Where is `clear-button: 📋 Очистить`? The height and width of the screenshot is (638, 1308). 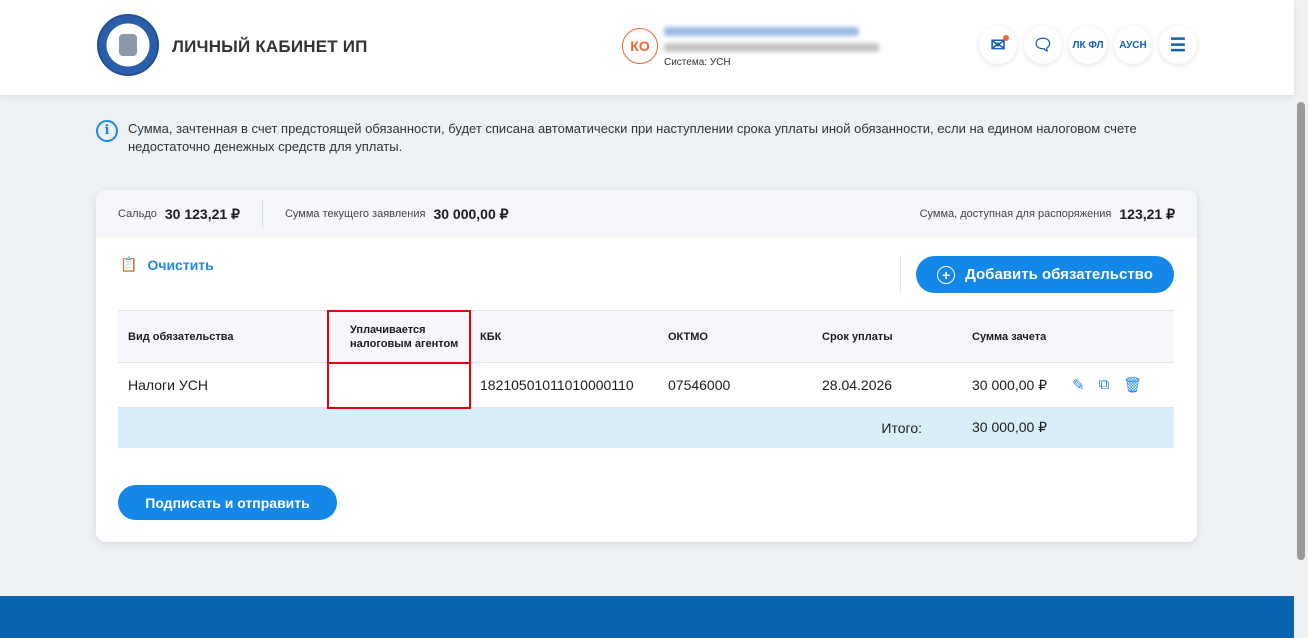
clear-button: 📋 Очистить is located at coordinates (167, 264).